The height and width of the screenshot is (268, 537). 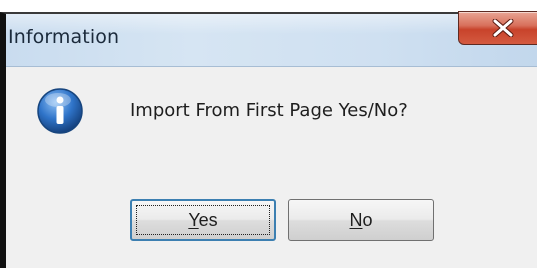 I want to click on yes-button-label: Yes, so click(x=203, y=219).